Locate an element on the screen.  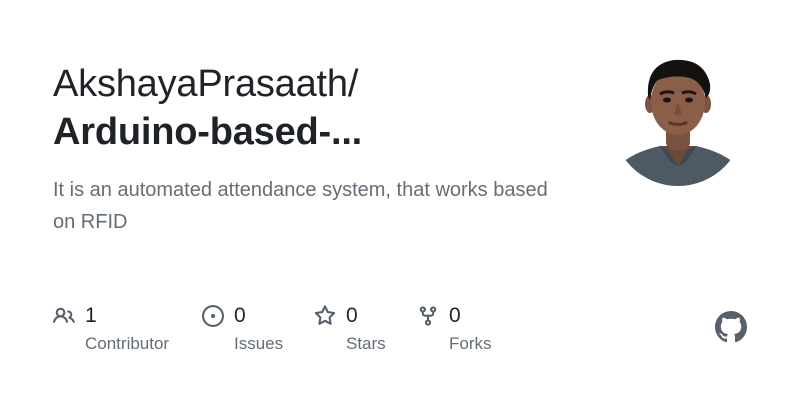
contributors-icon is located at coordinates (64, 316).